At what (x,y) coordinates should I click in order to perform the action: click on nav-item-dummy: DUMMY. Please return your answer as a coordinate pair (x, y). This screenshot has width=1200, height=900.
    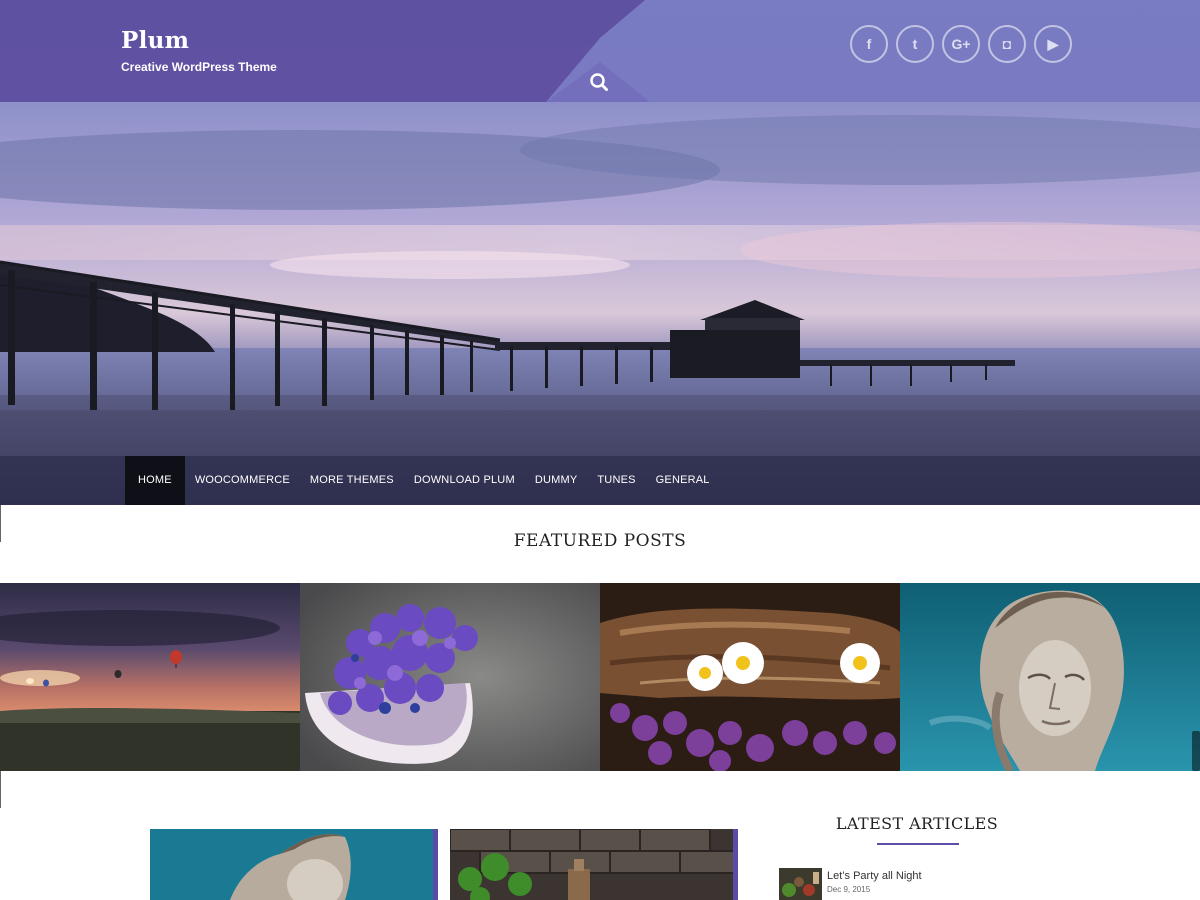
    Looking at the image, I should click on (556, 480).